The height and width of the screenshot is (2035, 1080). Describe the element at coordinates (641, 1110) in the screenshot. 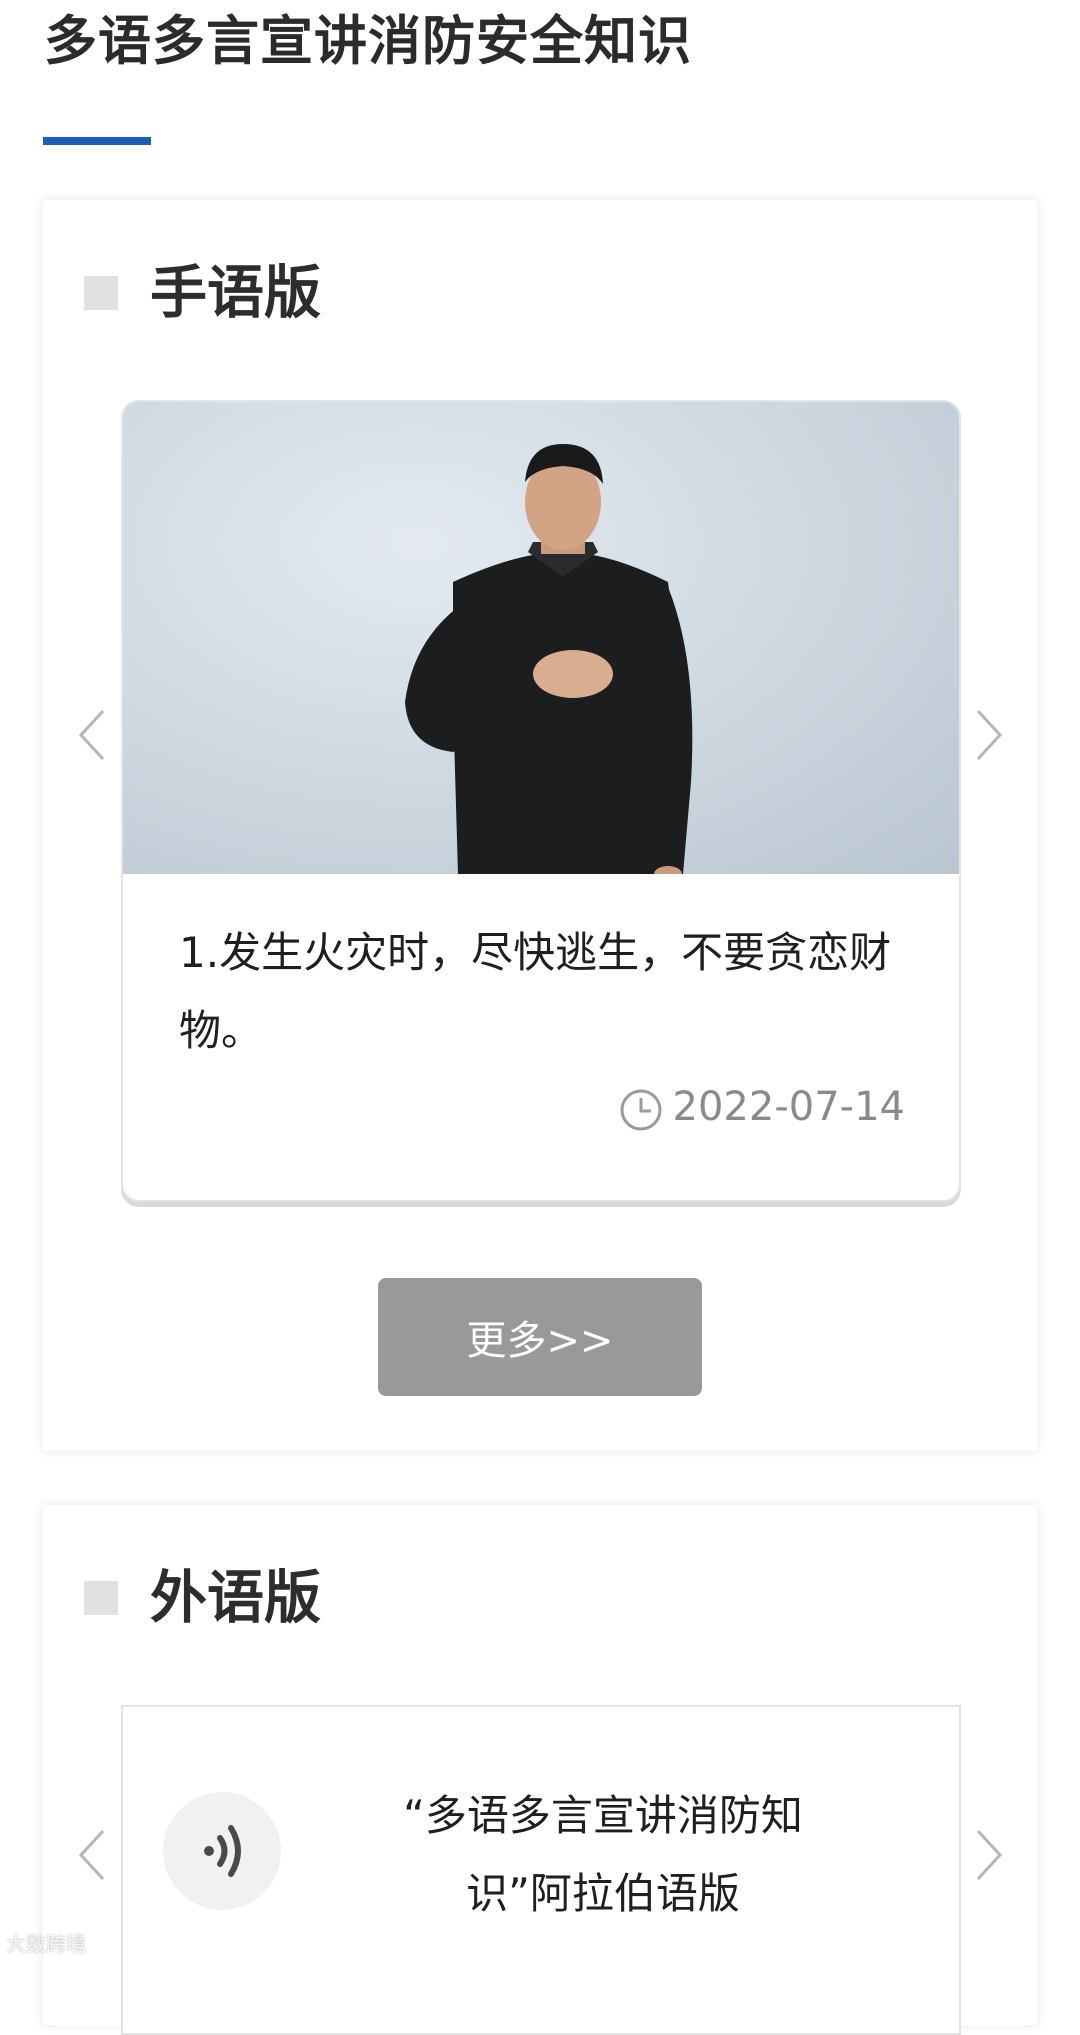

I see `clock-icon` at that location.